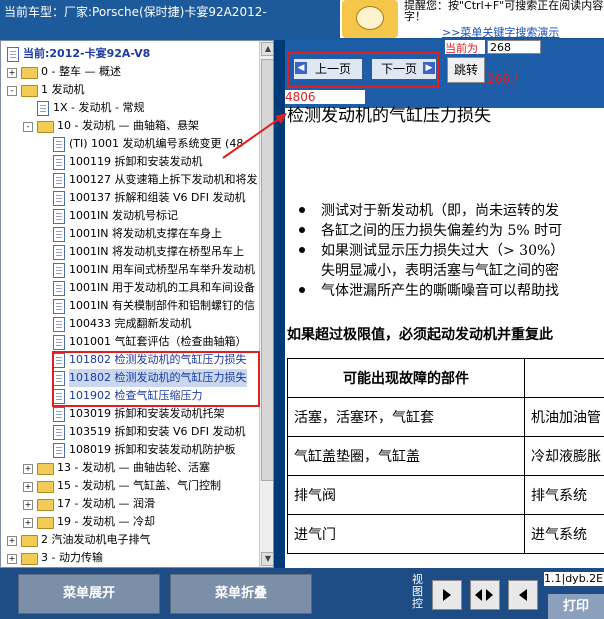 The image size is (604, 619). Describe the element at coordinates (241, 594) in the screenshot. I see `menu-collapse-button: 菜单折叠` at that location.